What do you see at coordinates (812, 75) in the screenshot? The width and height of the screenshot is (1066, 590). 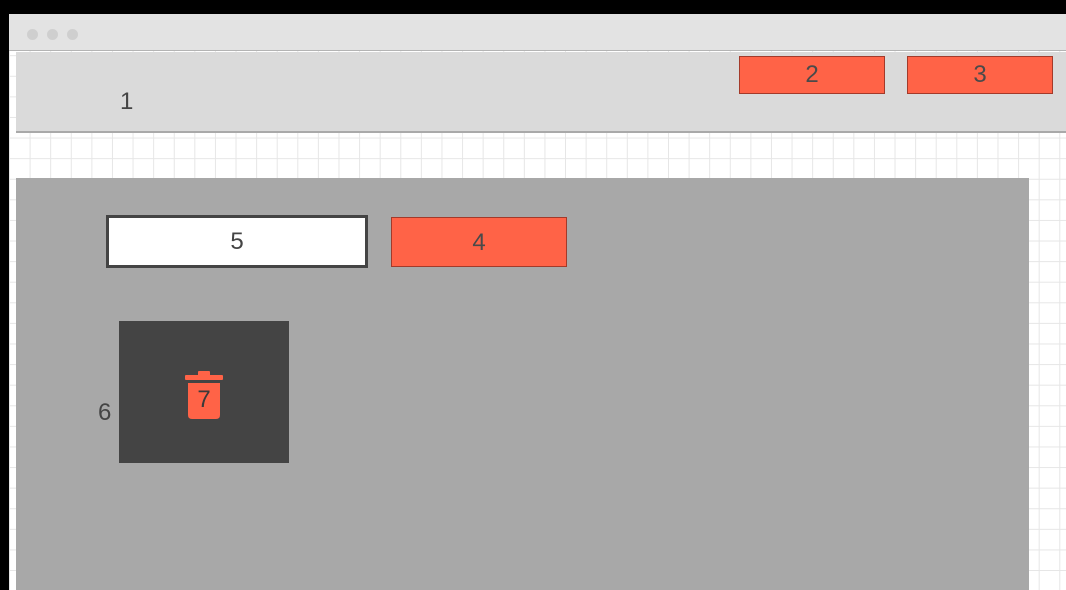 I see `header-button-2: 2` at bounding box center [812, 75].